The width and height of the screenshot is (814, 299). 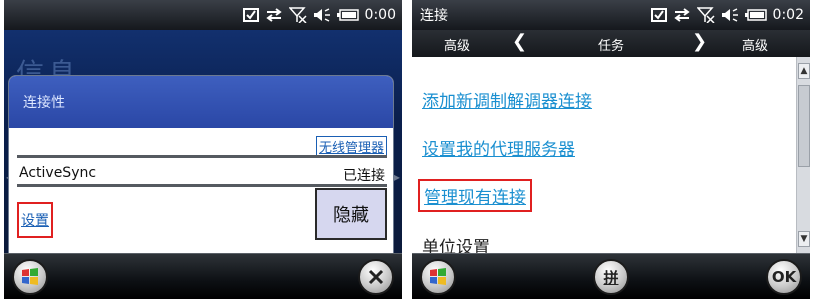 What do you see at coordinates (804, 126) in the screenshot?
I see `scroll-thumb` at bounding box center [804, 126].